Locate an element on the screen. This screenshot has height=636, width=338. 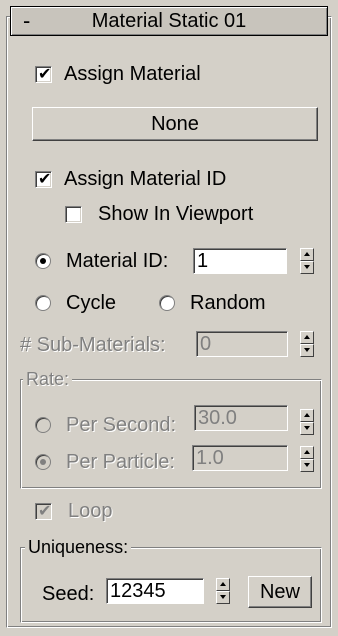
new-seed-button: New is located at coordinates (280, 592).